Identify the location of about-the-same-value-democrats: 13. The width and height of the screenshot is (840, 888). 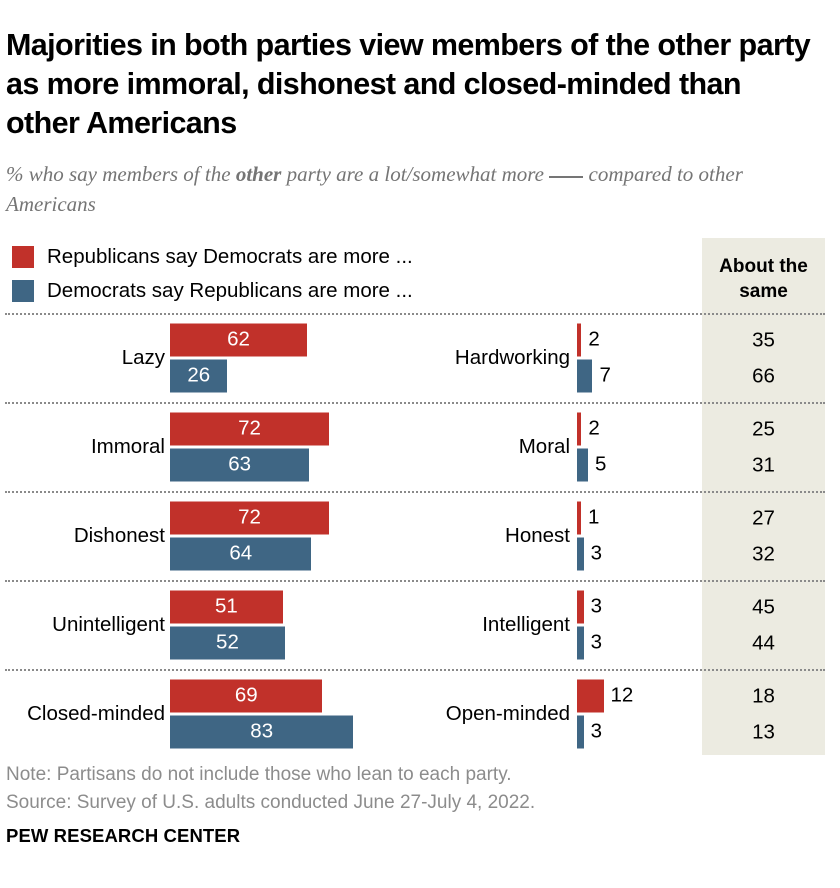
(763, 732).